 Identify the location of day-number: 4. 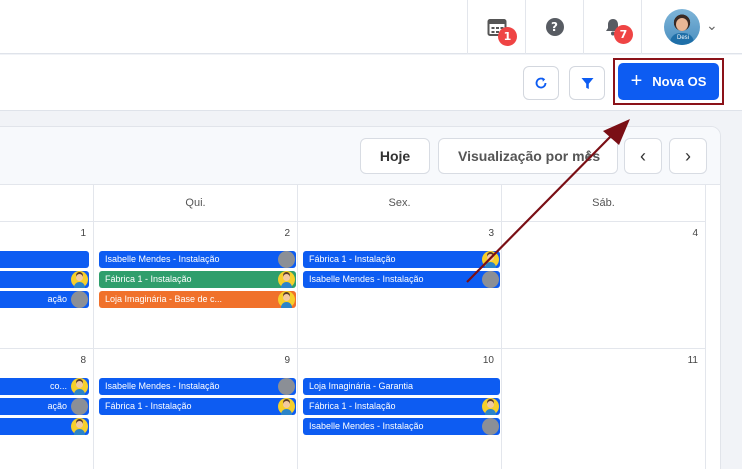
(695, 233).